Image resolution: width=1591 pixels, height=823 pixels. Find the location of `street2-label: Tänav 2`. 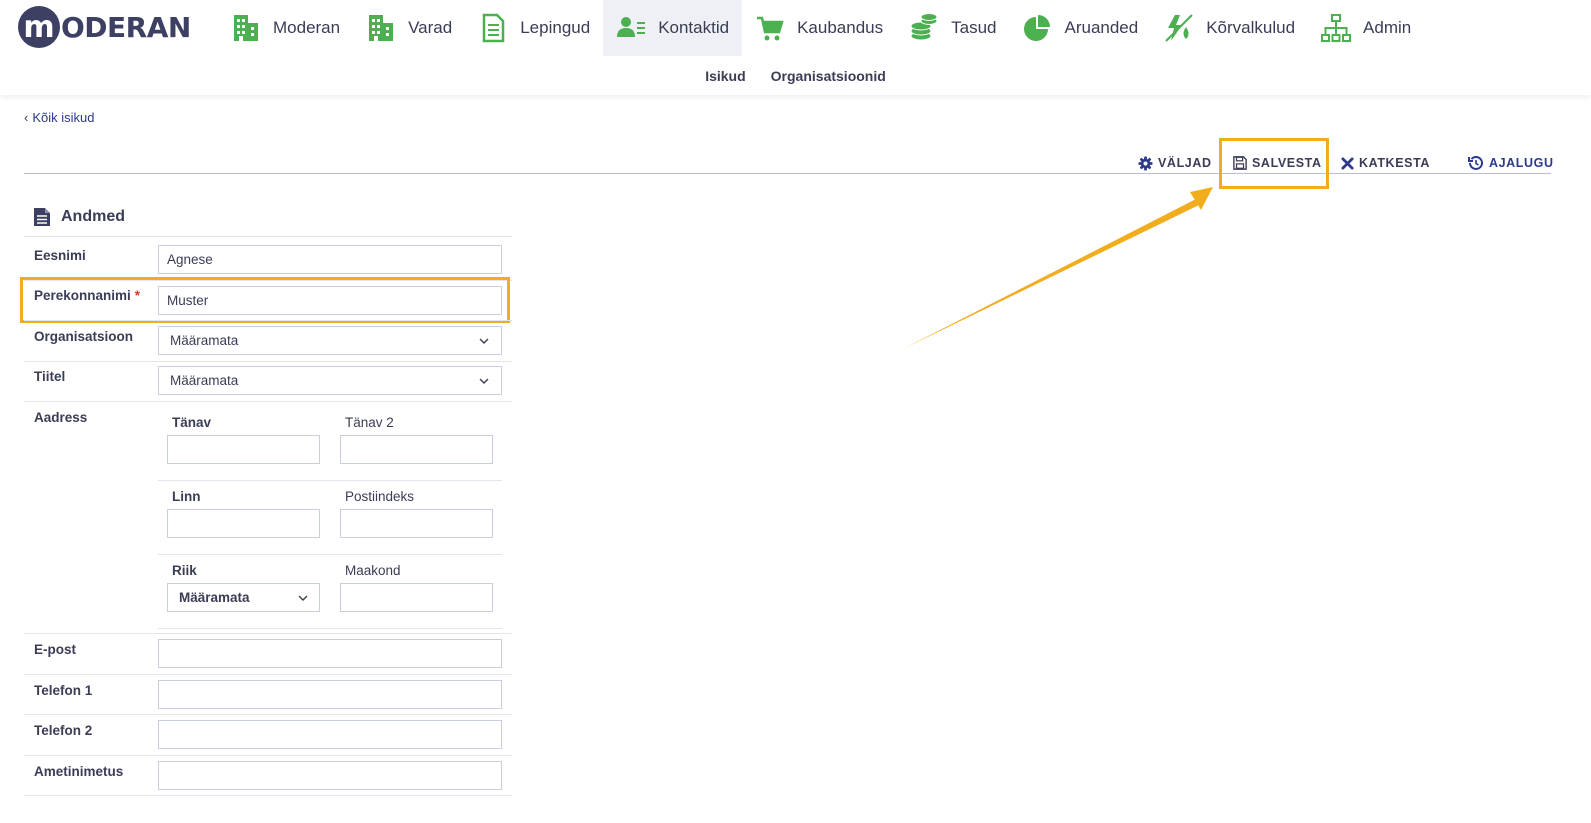

street2-label: Tänav 2 is located at coordinates (369, 422).